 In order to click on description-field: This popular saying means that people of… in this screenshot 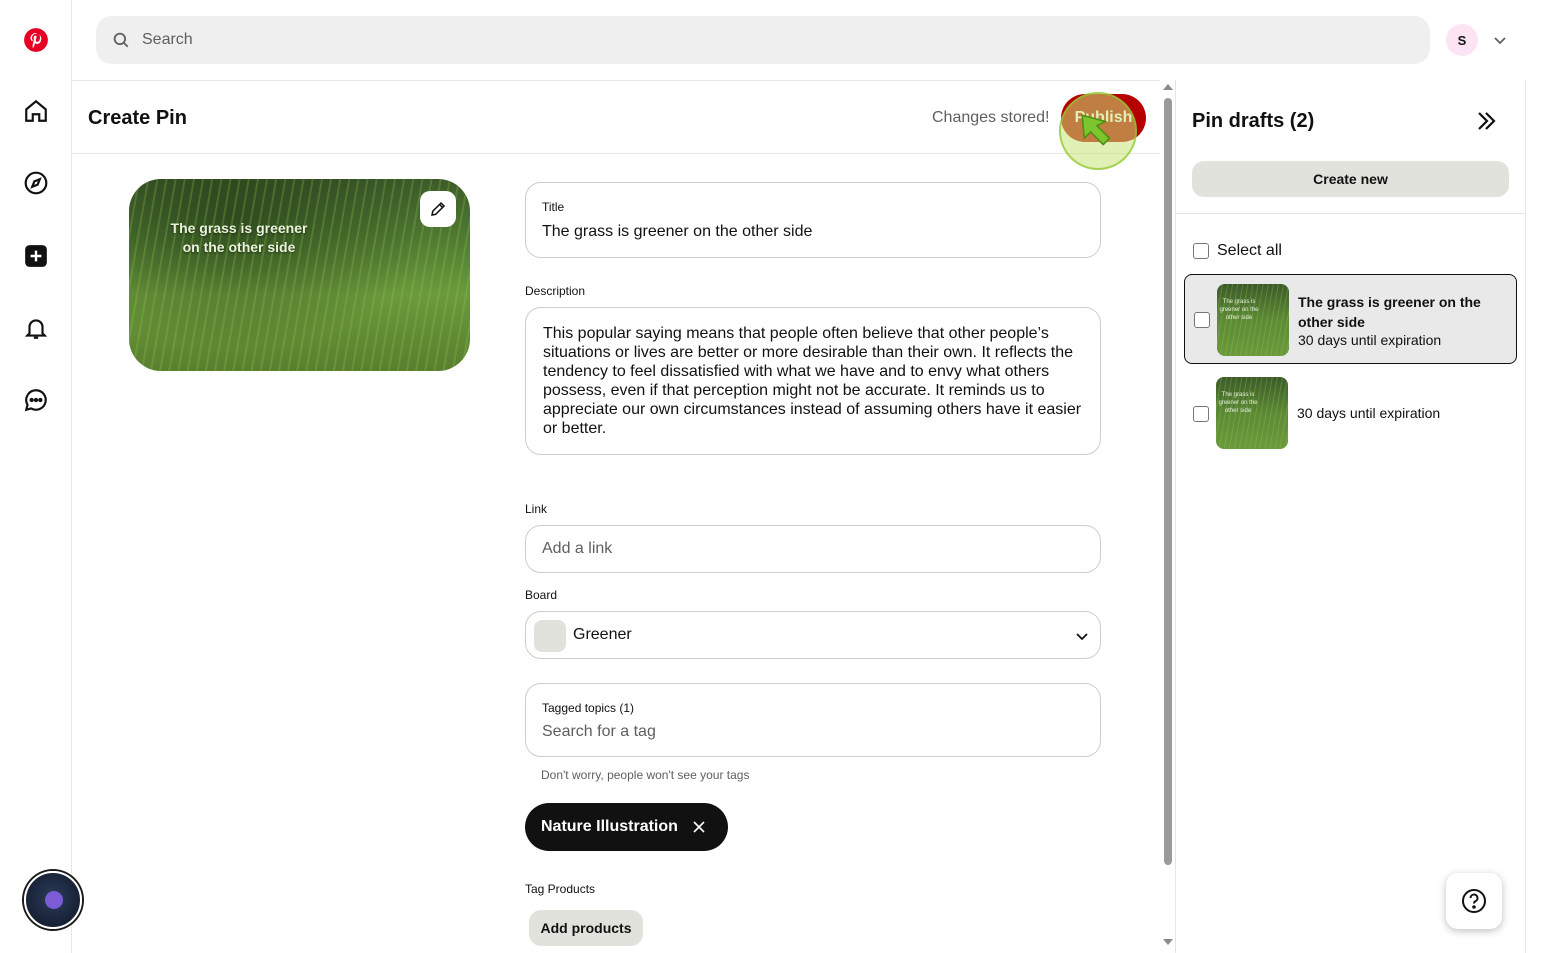, I will do `click(813, 381)`.